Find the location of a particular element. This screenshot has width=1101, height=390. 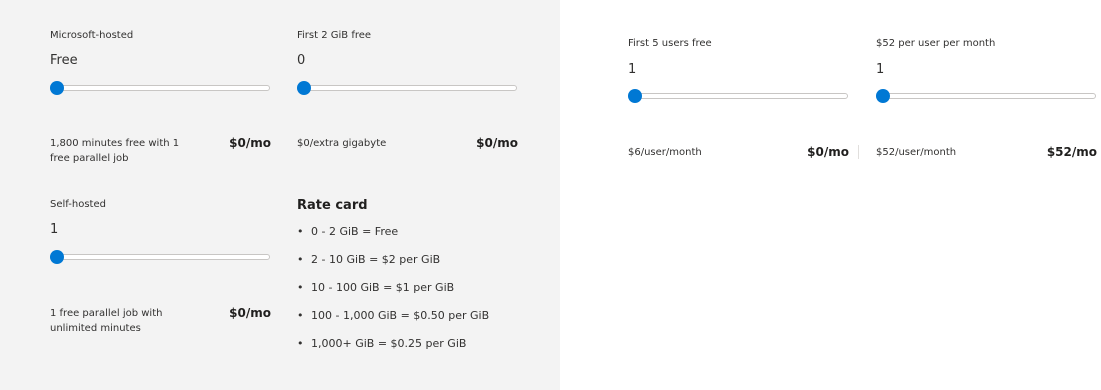

self-hosted-slider is located at coordinates (160, 257).